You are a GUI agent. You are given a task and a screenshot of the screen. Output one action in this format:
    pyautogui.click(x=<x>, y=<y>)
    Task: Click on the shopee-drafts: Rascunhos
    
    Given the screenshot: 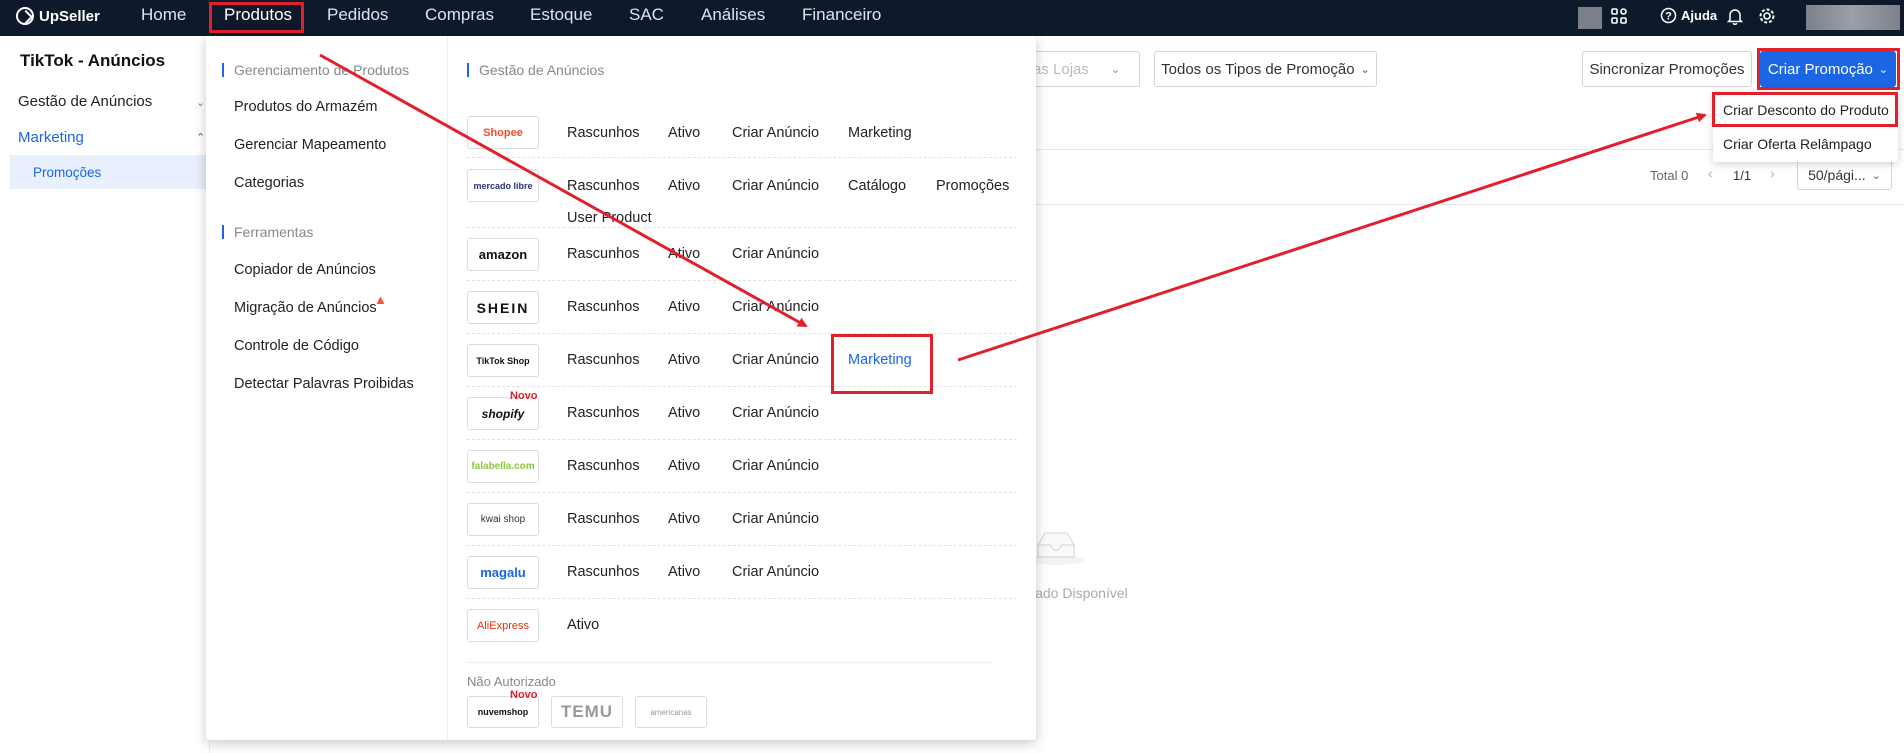 What is the action you would take?
    pyautogui.click(x=603, y=133)
    